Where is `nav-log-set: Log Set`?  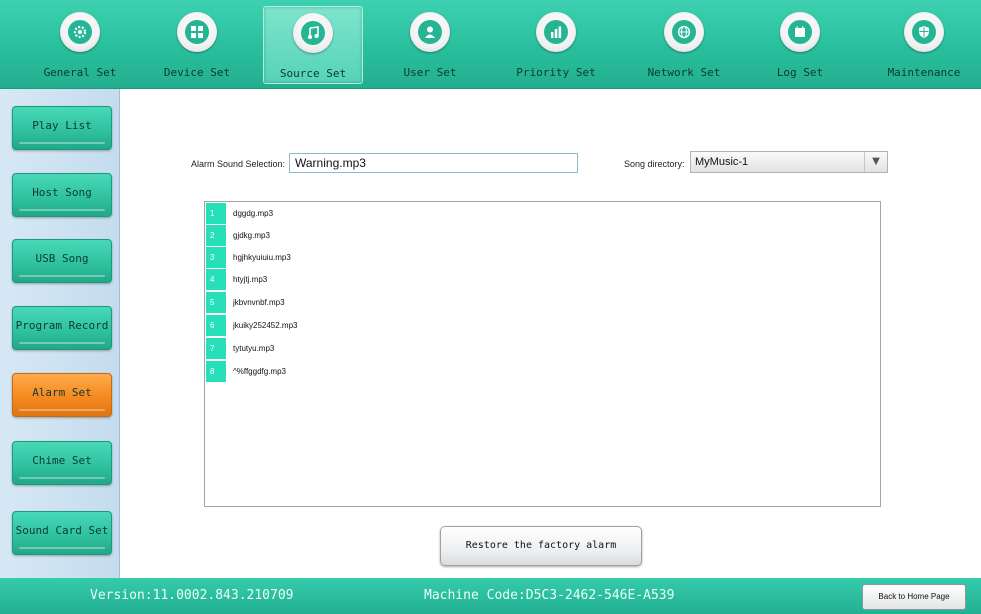
nav-log-set: Log Set is located at coordinates (800, 45).